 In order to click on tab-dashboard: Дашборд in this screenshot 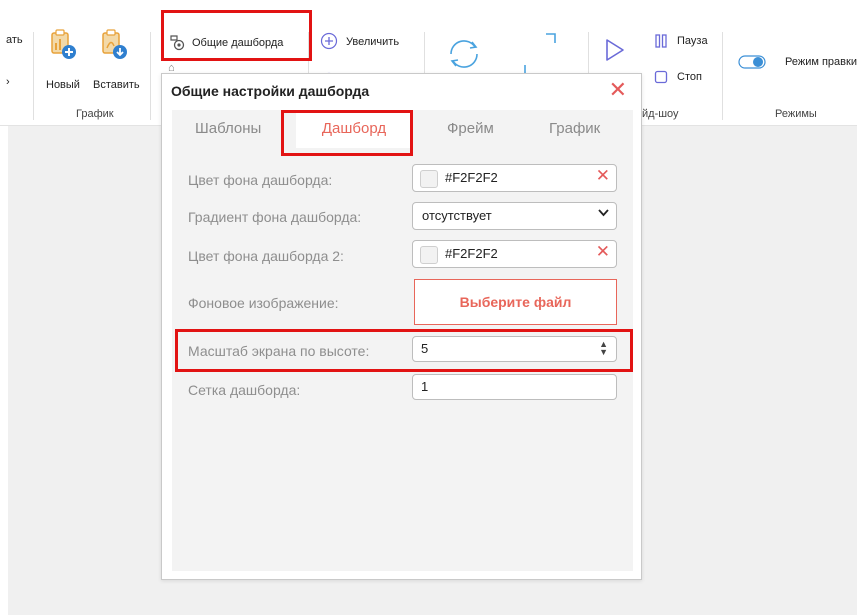, I will do `click(354, 130)`.